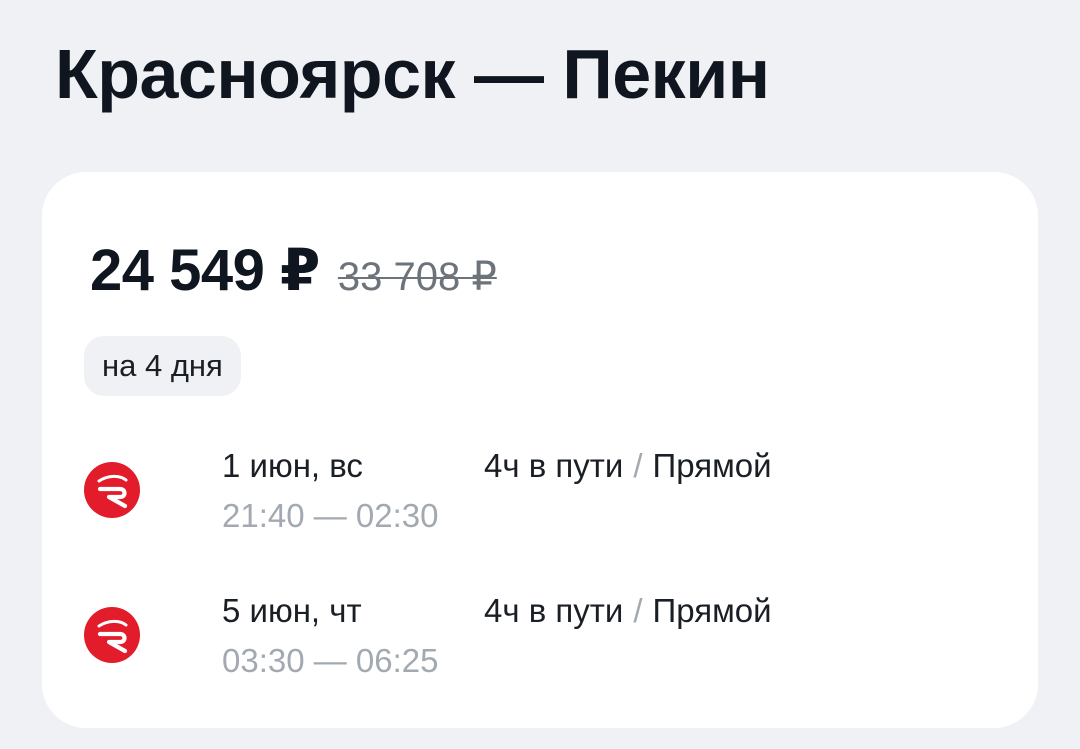  I want to click on flight-date: 1 июн, вс, so click(292, 465).